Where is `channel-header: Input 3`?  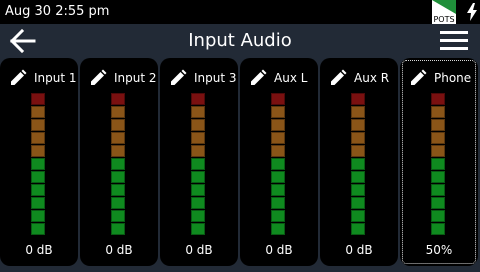
channel-header: Input 3 is located at coordinates (202, 78).